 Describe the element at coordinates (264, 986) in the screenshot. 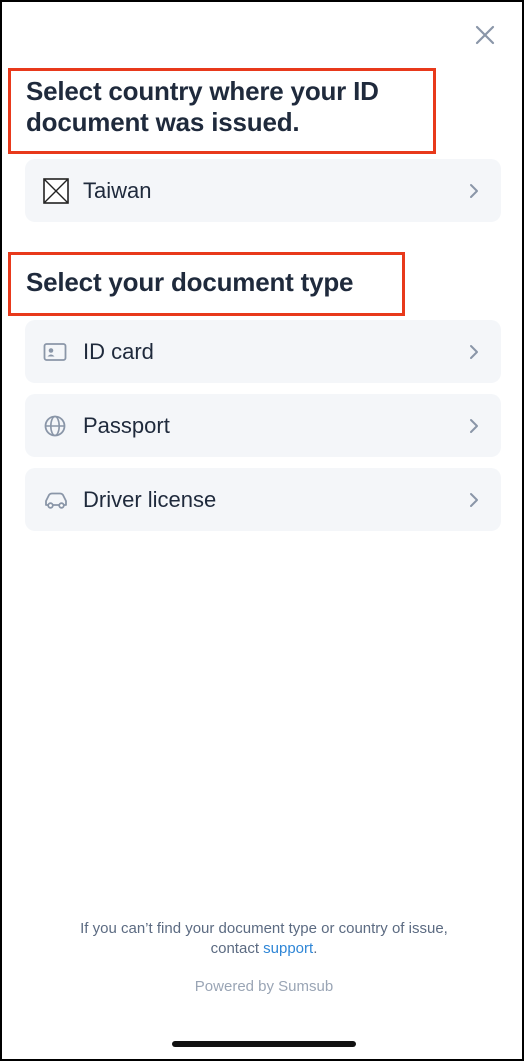

I see `powered-by-label: Powered by Sumsub` at that location.